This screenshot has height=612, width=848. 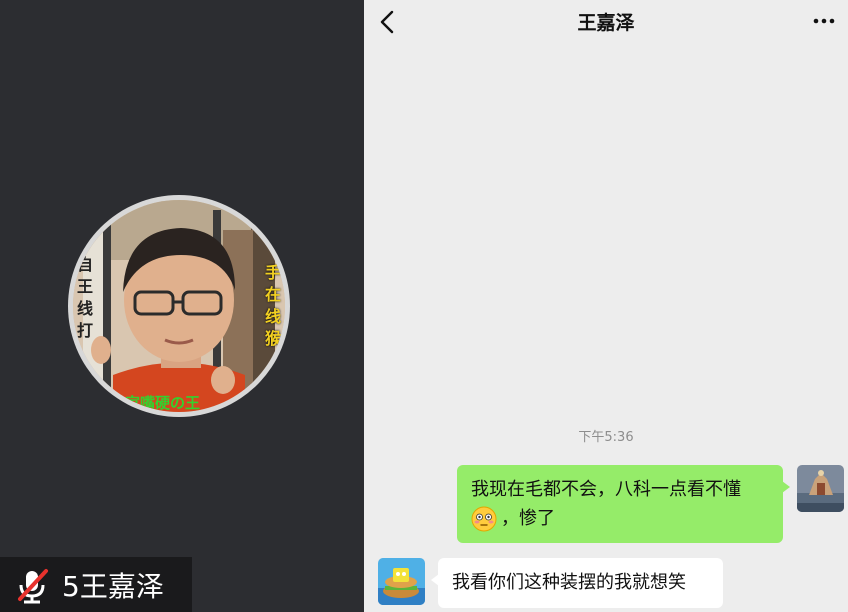 I want to click on more-options-icon, so click(x=824, y=21).